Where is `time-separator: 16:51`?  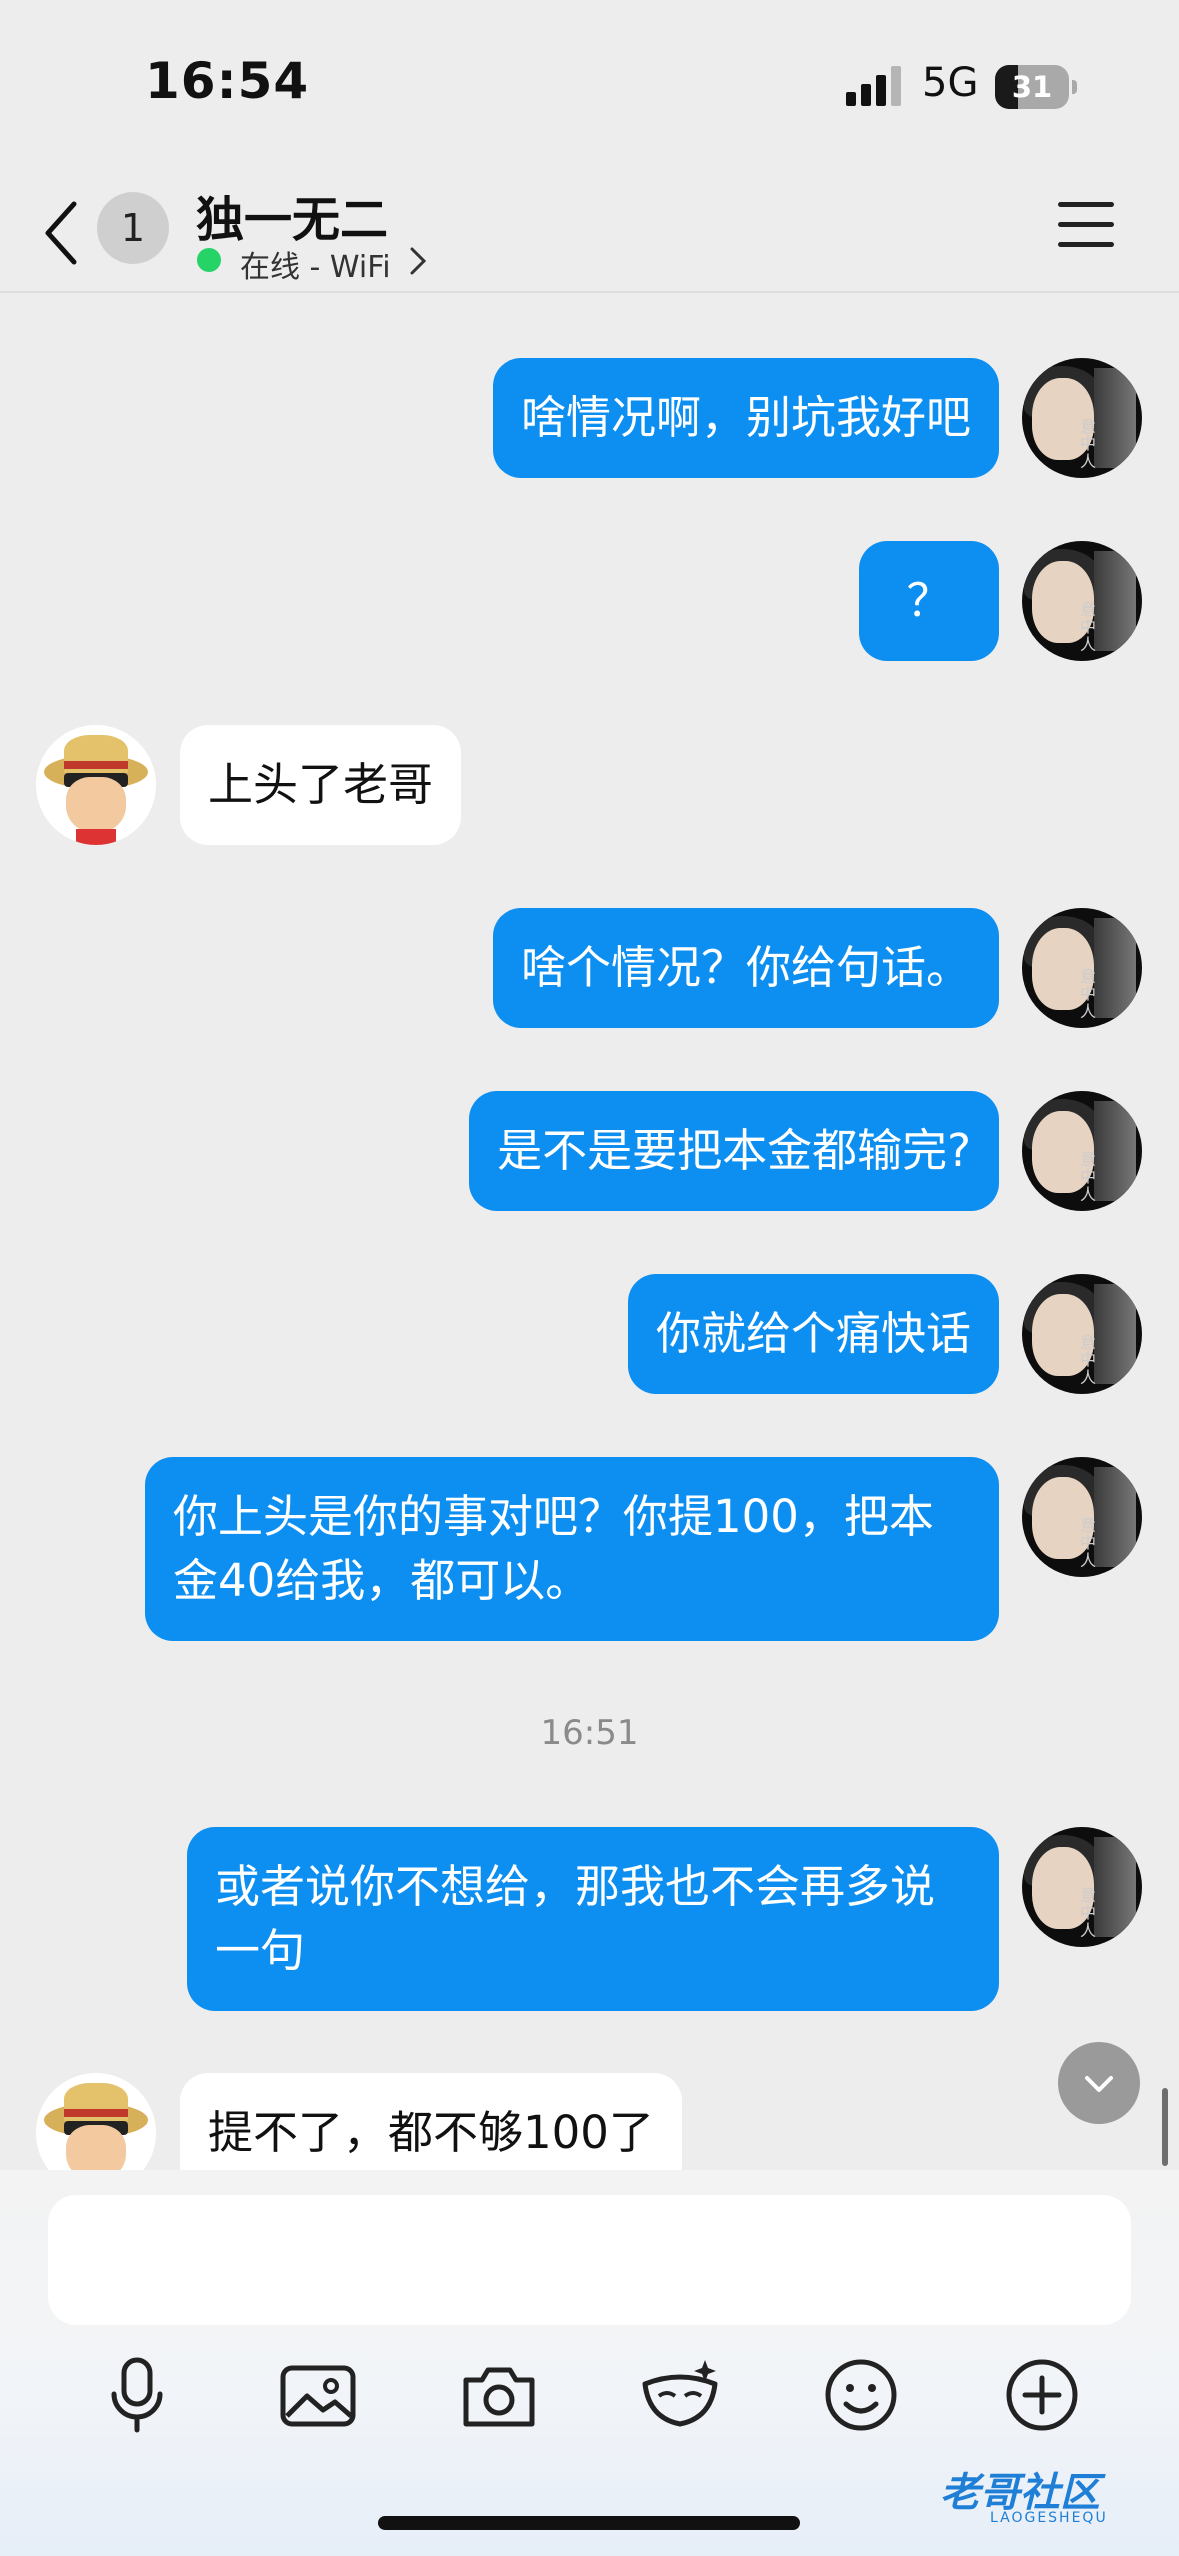
time-separator: 16:51 is located at coordinates (589, 1733).